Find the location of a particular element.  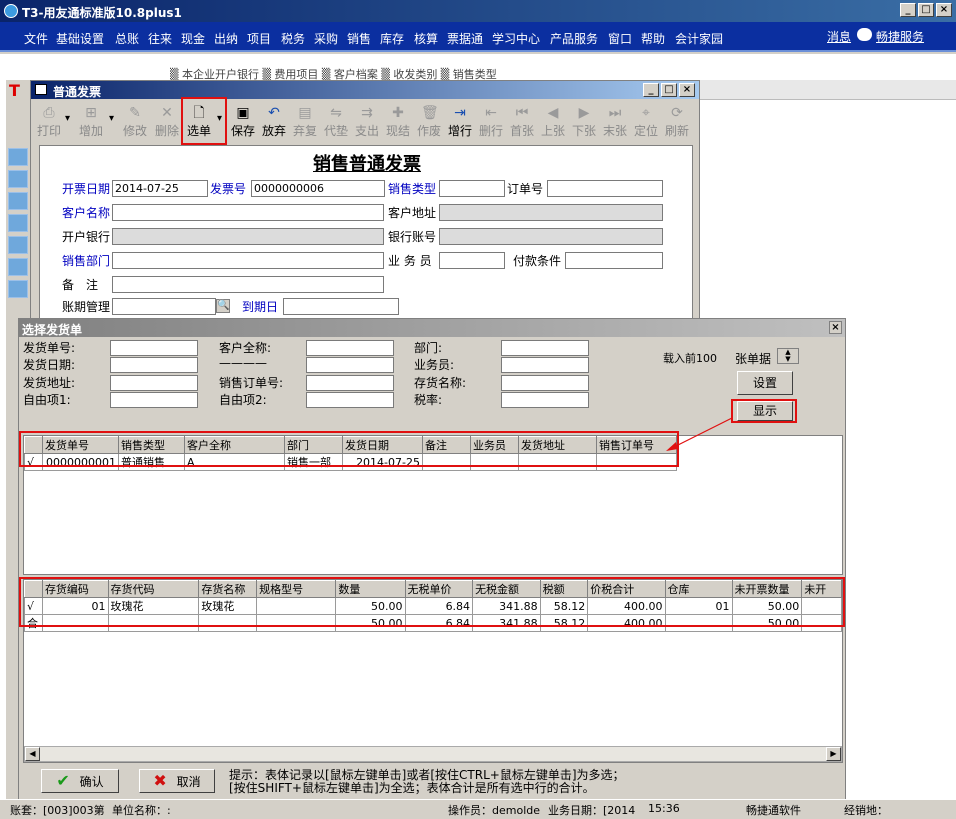

scroll-right-icon: ▶ is located at coordinates (833, 754).